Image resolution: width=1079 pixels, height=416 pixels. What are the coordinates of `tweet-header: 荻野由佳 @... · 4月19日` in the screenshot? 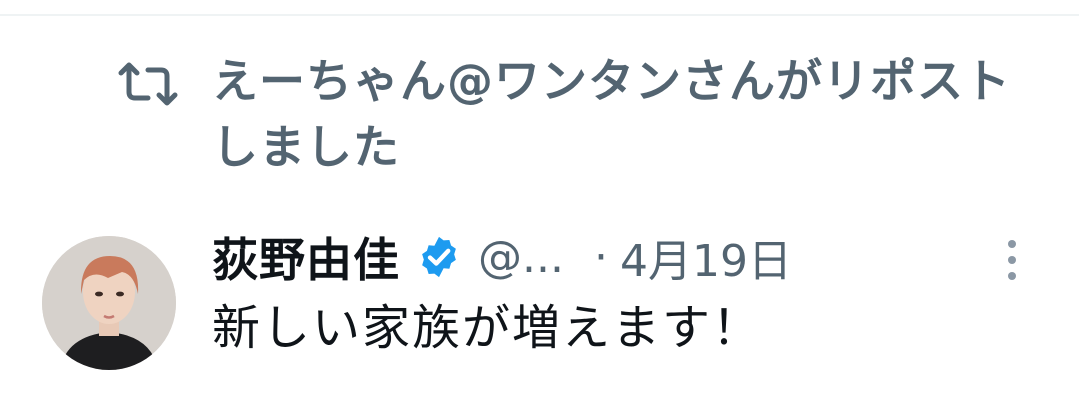 It's located at (502, 257).